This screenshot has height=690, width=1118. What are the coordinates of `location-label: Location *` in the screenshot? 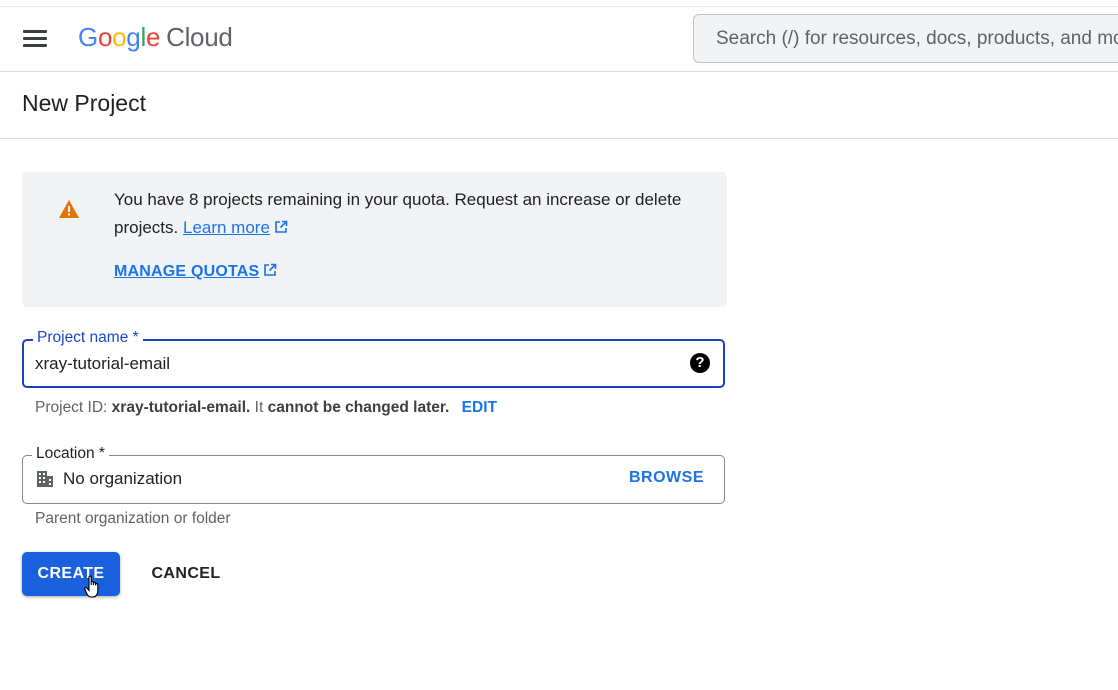 It's located at (70, 454).